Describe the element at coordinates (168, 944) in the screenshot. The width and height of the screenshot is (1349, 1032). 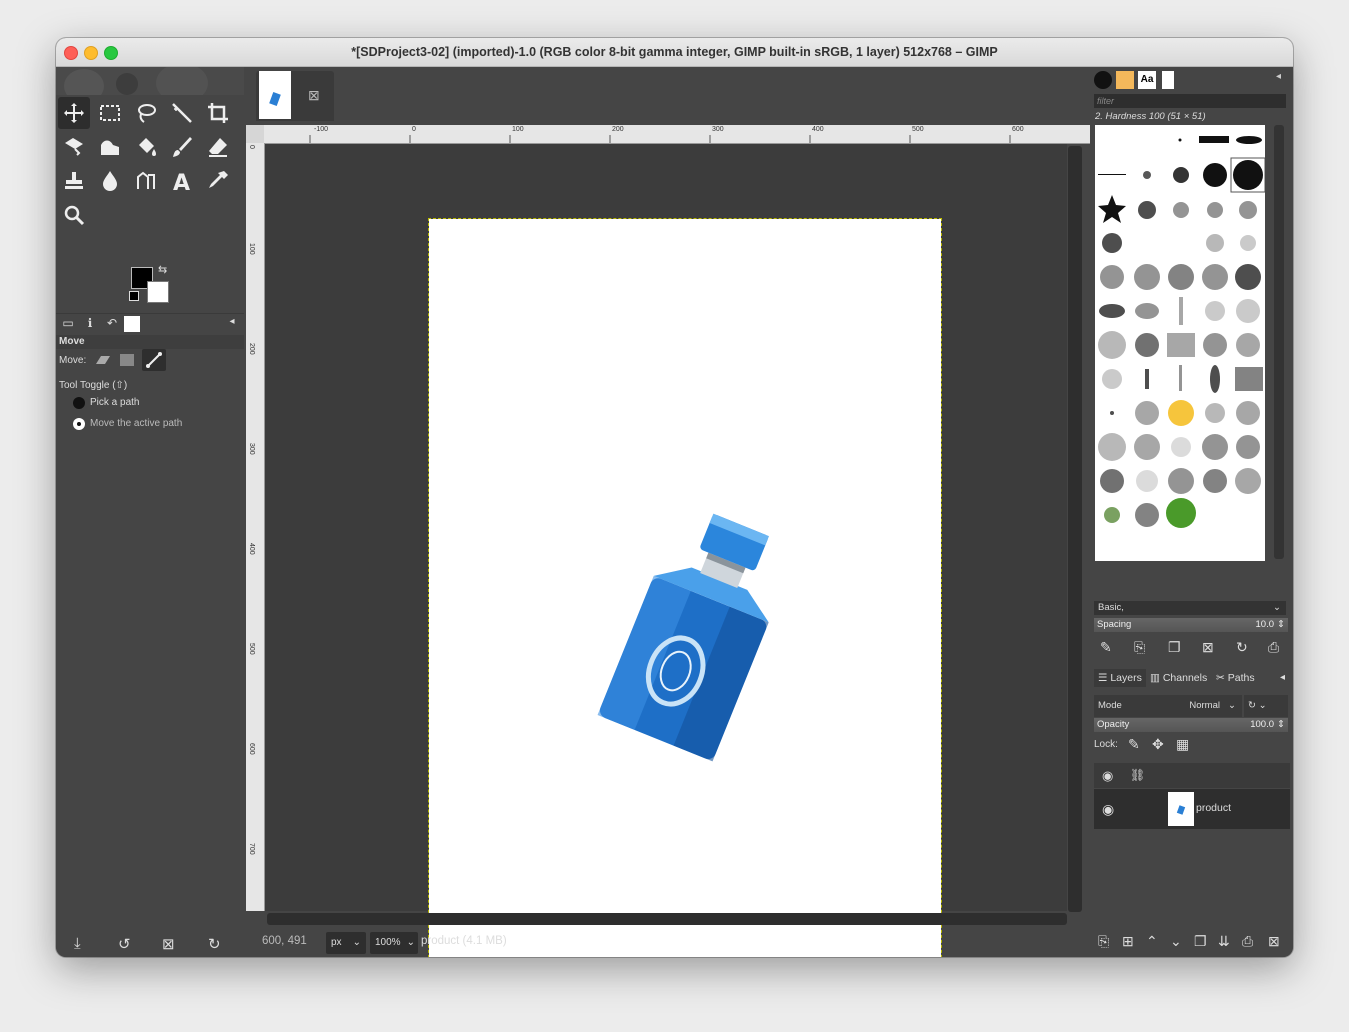
I see `delete-options-icon: ⊠` at that location.